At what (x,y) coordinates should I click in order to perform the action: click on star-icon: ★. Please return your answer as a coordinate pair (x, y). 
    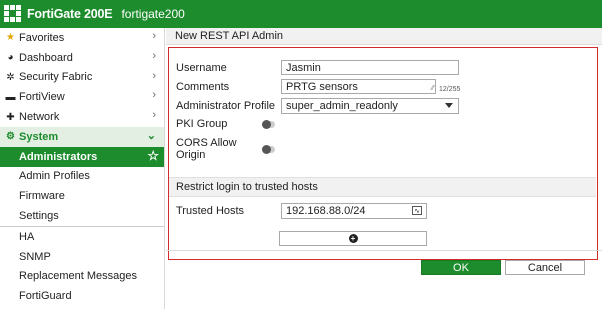
    Looking at the image, I should click on (10, 38).